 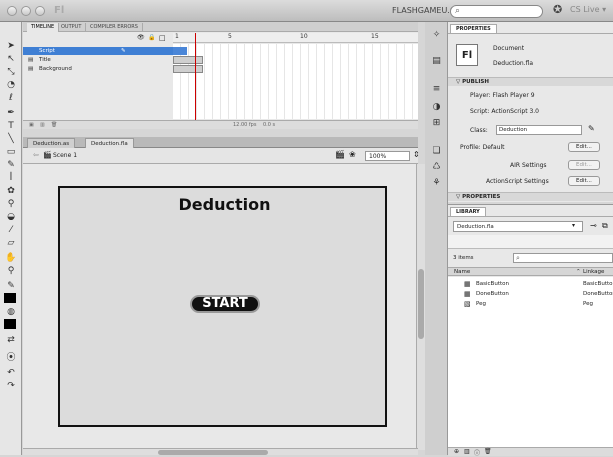 I want to click on layer-row-background: ▤ Background, so click(x=98, y=69).